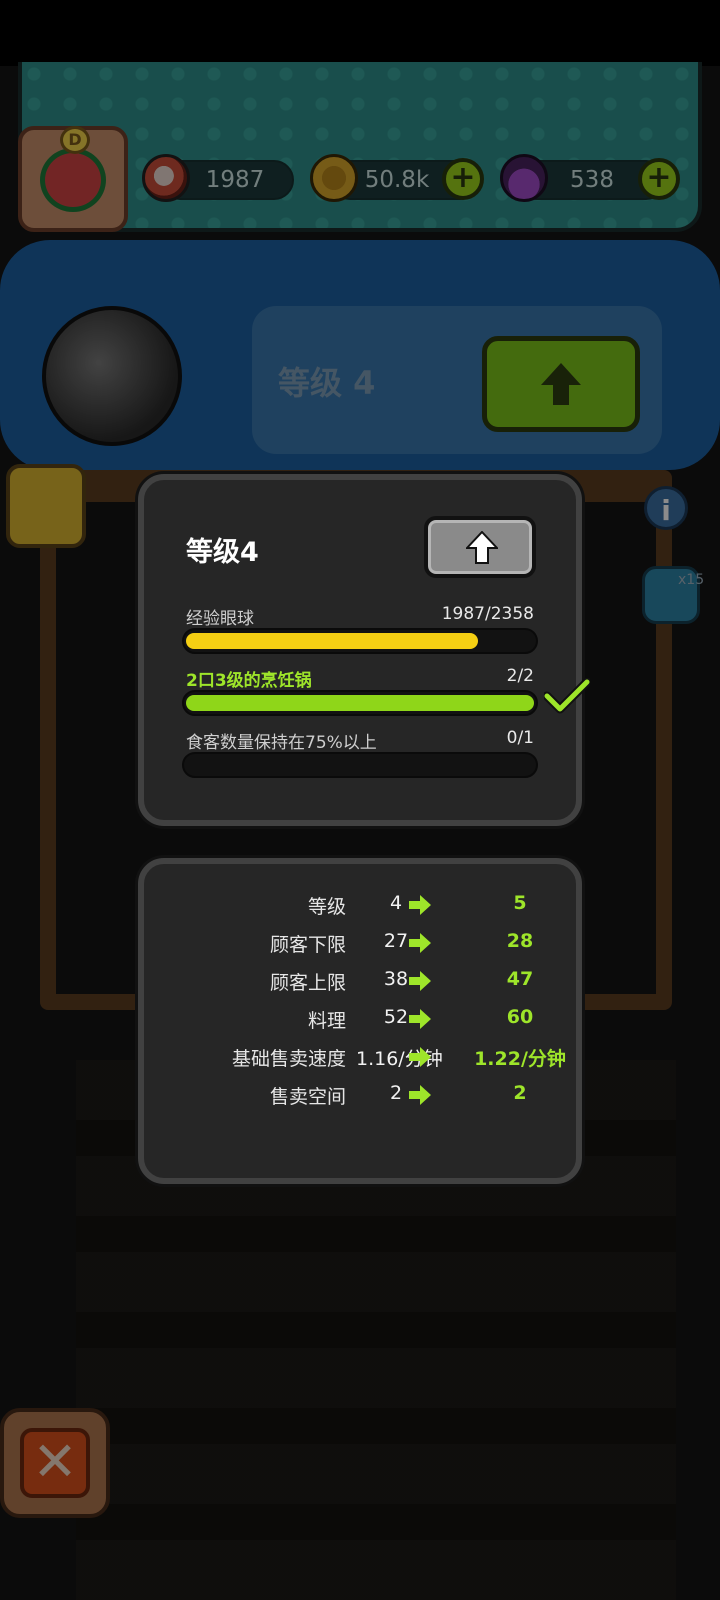 The height and width of the screenshot is (1600, 720). Describe the element at coordinates (326, 1021) in the screenshot. I see `stat-label: 料理` at that location.